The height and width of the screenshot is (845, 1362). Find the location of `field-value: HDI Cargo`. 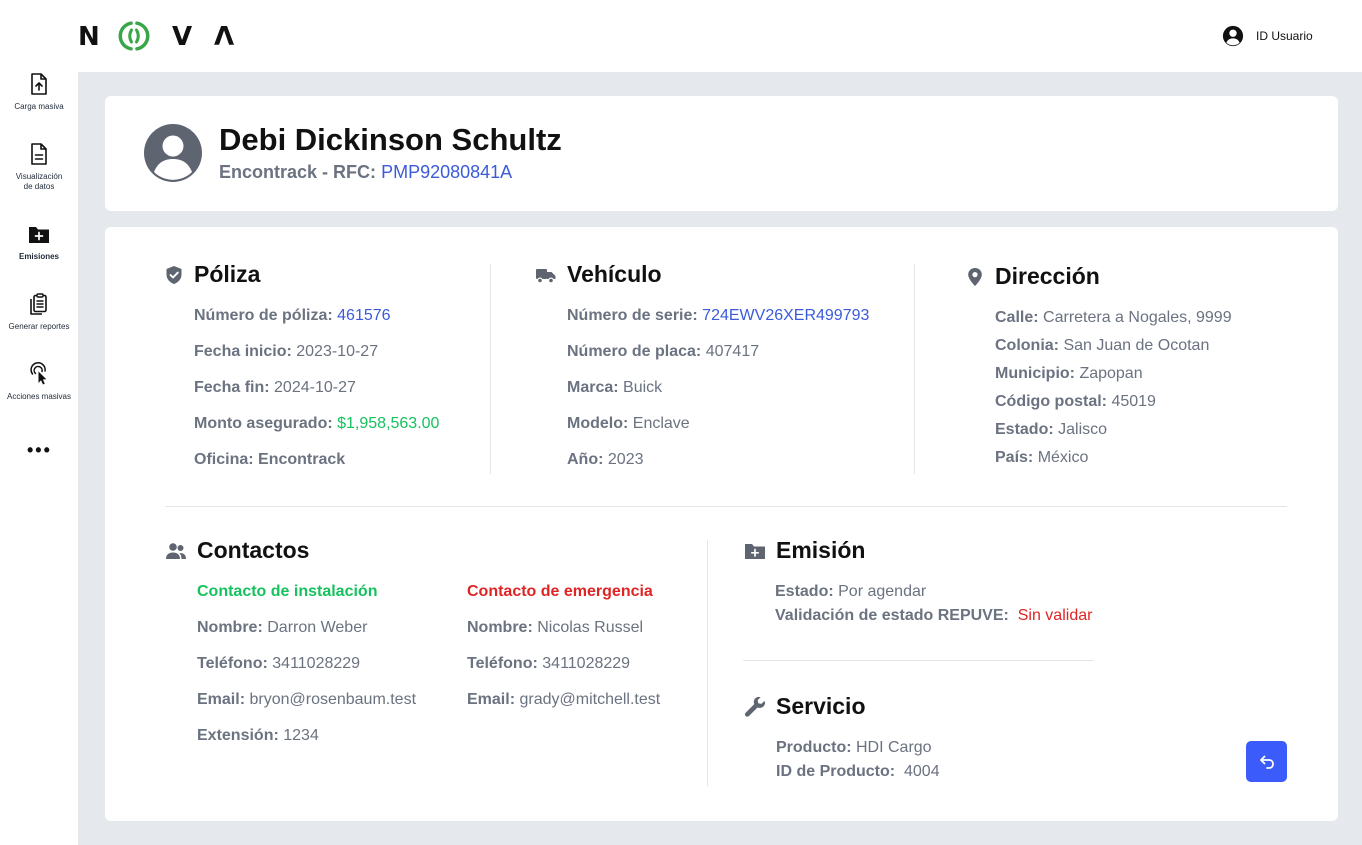

field-value: HDI Cargo is located at coordinates (894, 747).